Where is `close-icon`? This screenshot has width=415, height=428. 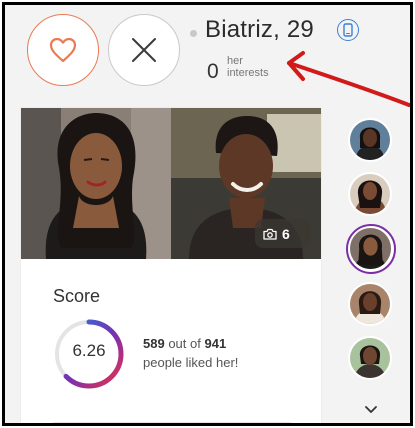
close-icon is located at coordinates (144, 50).